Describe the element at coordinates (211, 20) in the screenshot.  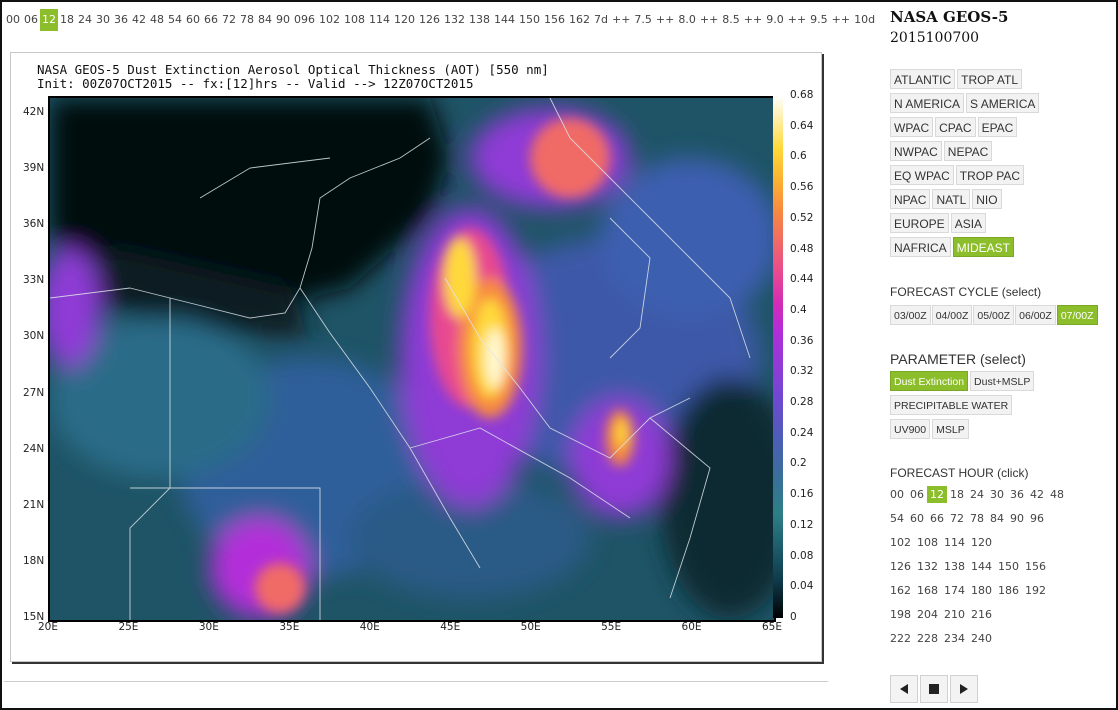
I see `hour-strip-item: 66` at that location.